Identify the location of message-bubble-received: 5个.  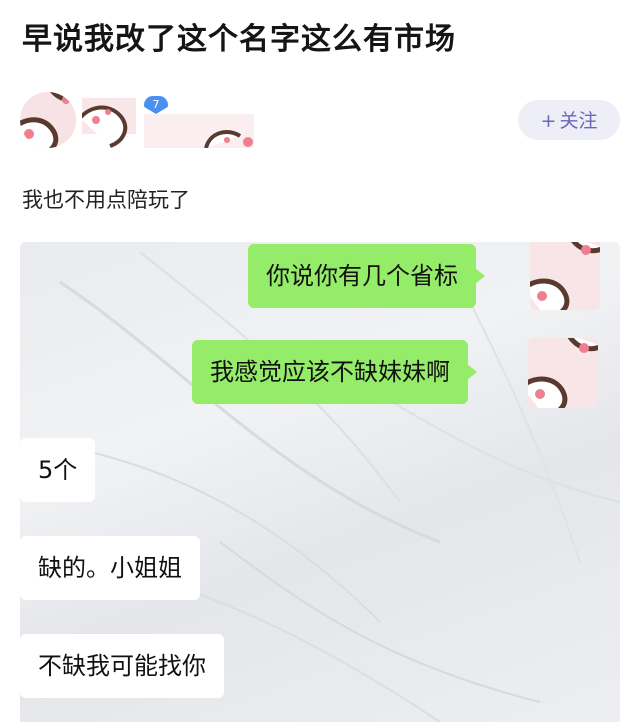
(58, 470).